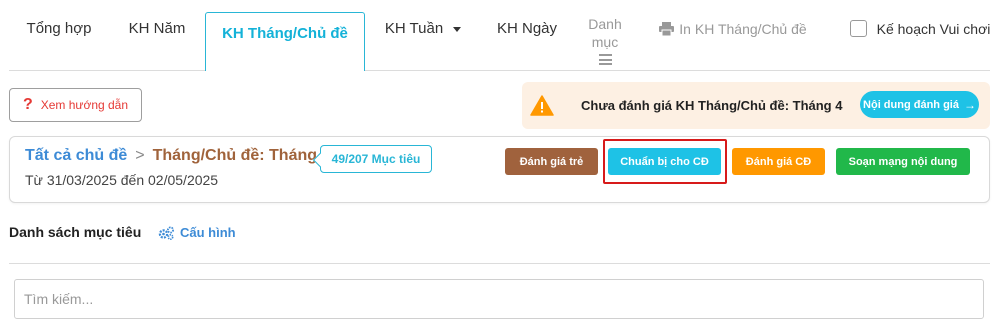  Describe the element at coordinates (712, 105) in the screenshot. I see `alert-text: Chưa đánh giá KH Tháng/Chủ đề: Tháng 4` at that location.